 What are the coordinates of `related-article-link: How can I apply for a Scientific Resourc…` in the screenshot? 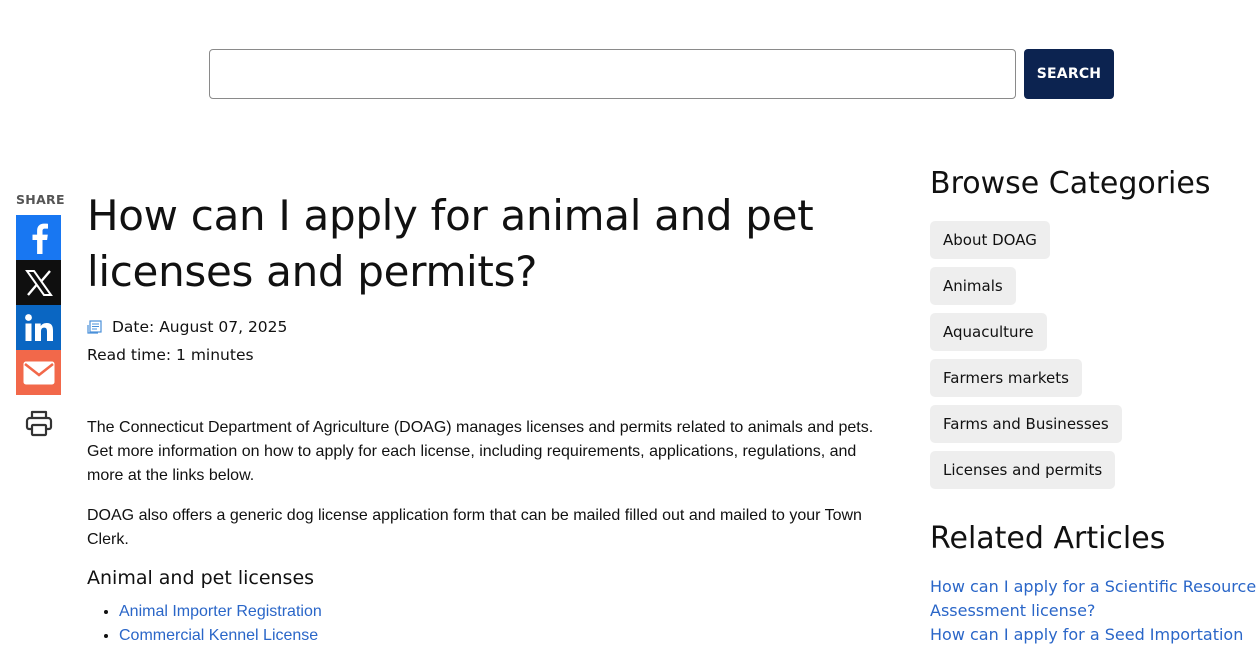 It's located at (1093, 598).